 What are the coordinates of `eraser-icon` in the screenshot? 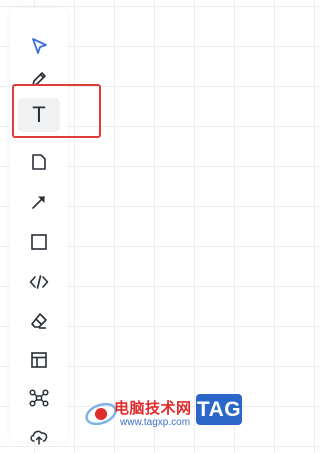 It's located at (39, 321).